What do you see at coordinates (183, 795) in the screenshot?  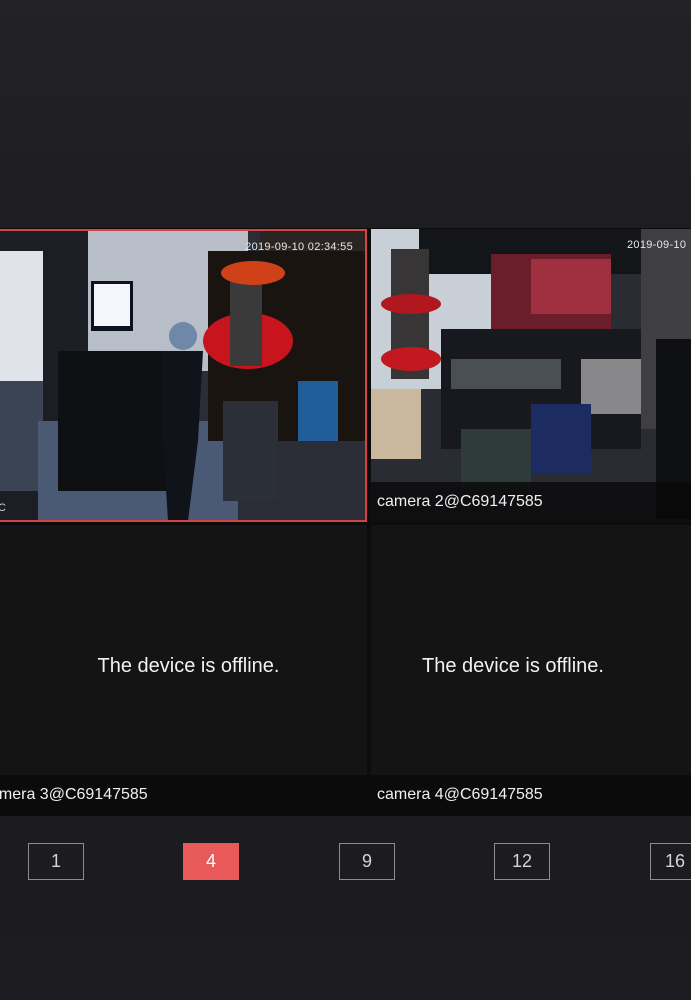 I see `camera-3-label: amera 3@C69147585` at bounding box center [183, 795].